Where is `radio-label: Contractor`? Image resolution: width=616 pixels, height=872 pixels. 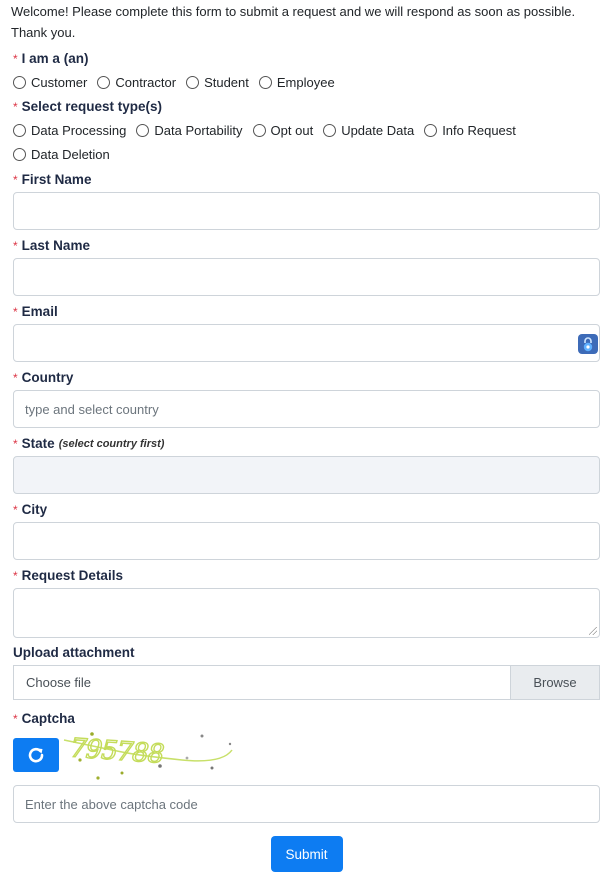 radio-label: Contractor is located at coordinates (146, 82).